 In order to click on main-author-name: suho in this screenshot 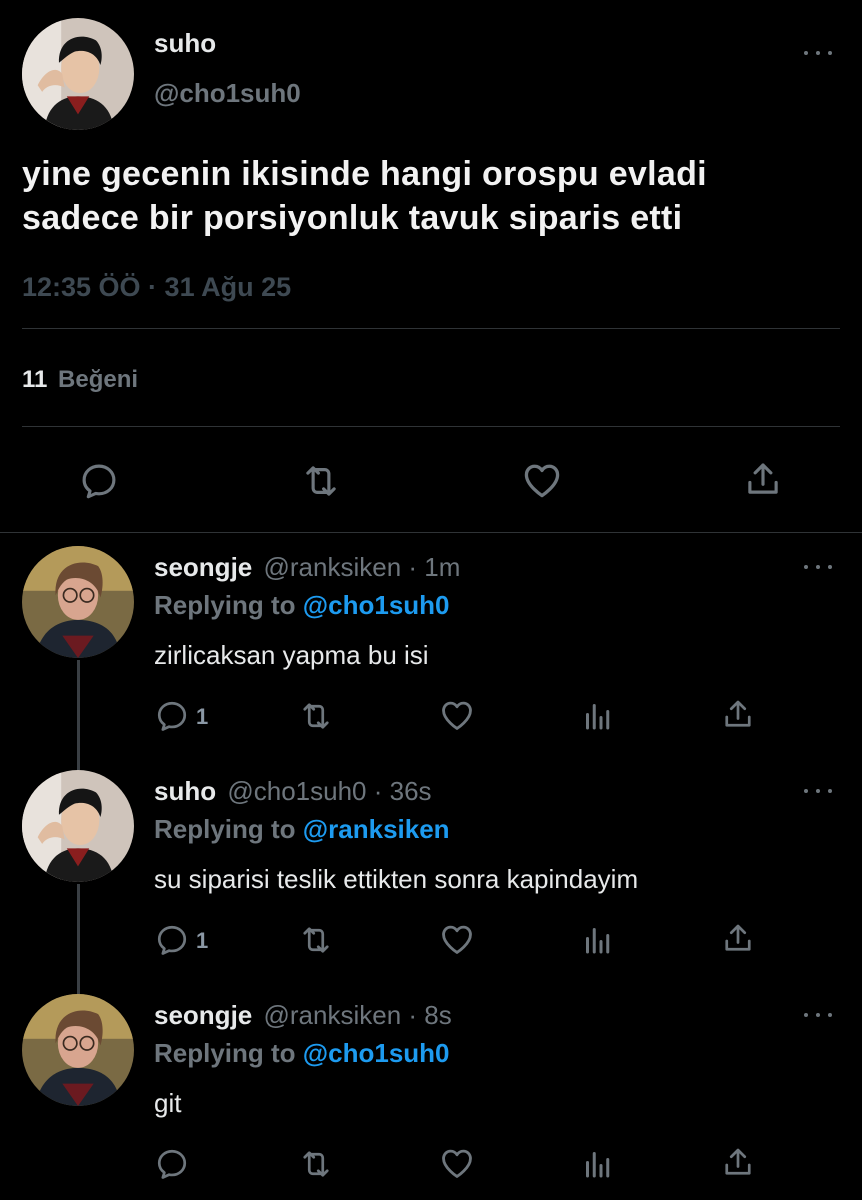, I will do `click(185, 43)`.